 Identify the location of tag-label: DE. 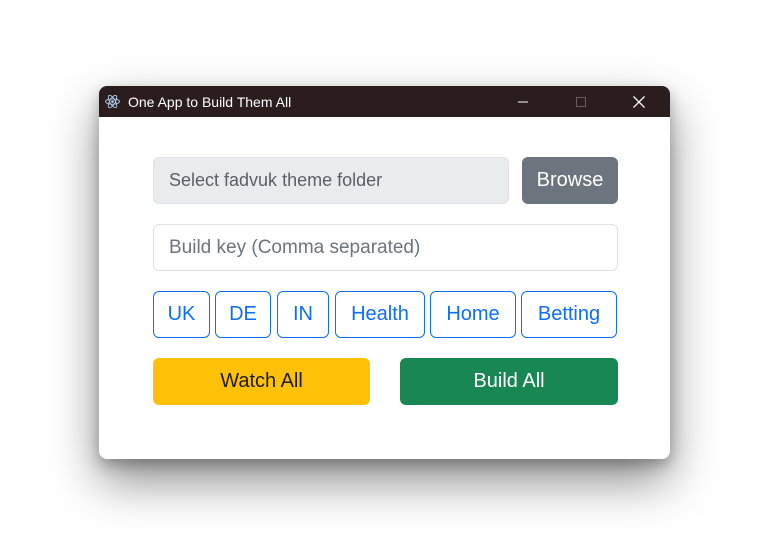
(243, 314).